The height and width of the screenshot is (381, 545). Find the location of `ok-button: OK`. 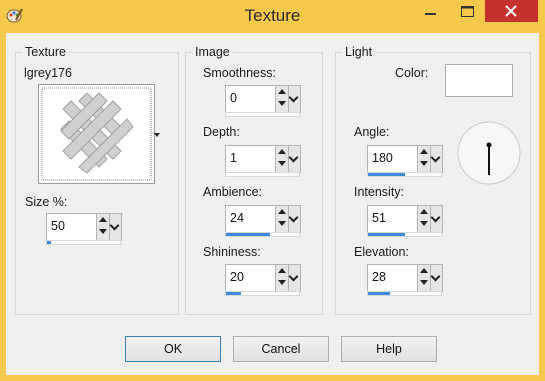

ok-button: OK is located at coordinates (173, 349).